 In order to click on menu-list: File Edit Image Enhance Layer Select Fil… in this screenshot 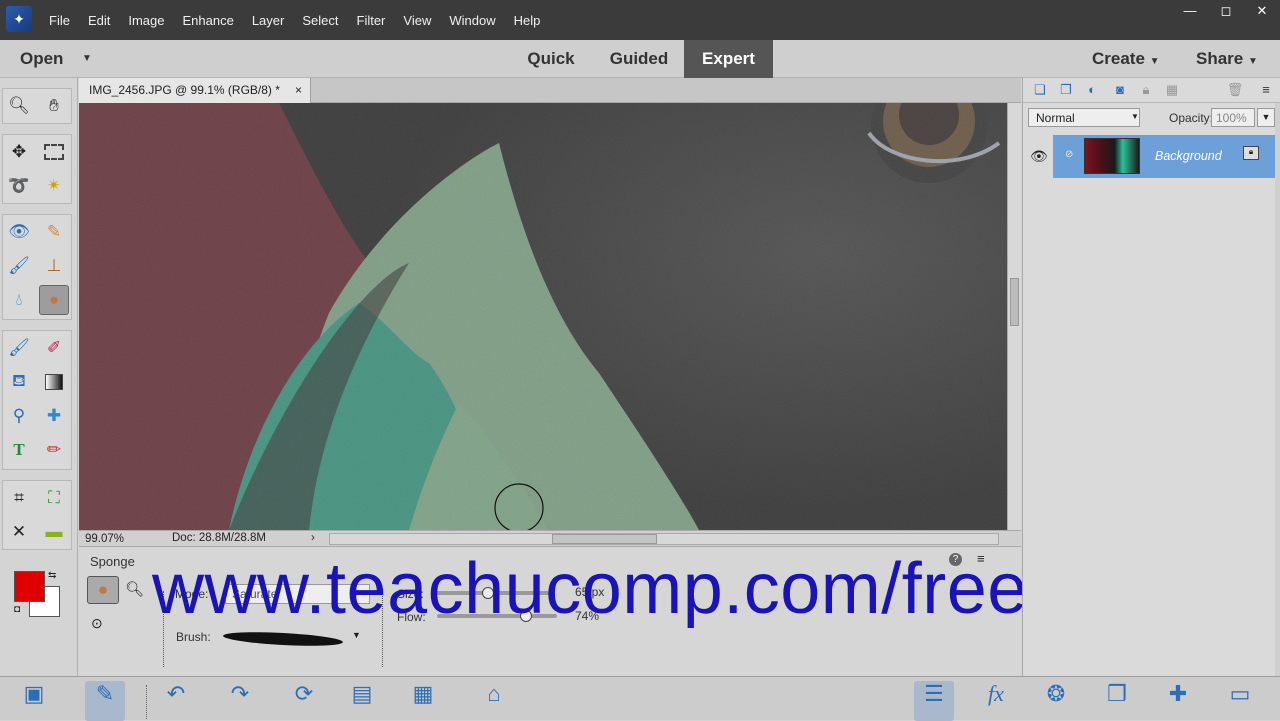, I will do `click(294, 20)`.